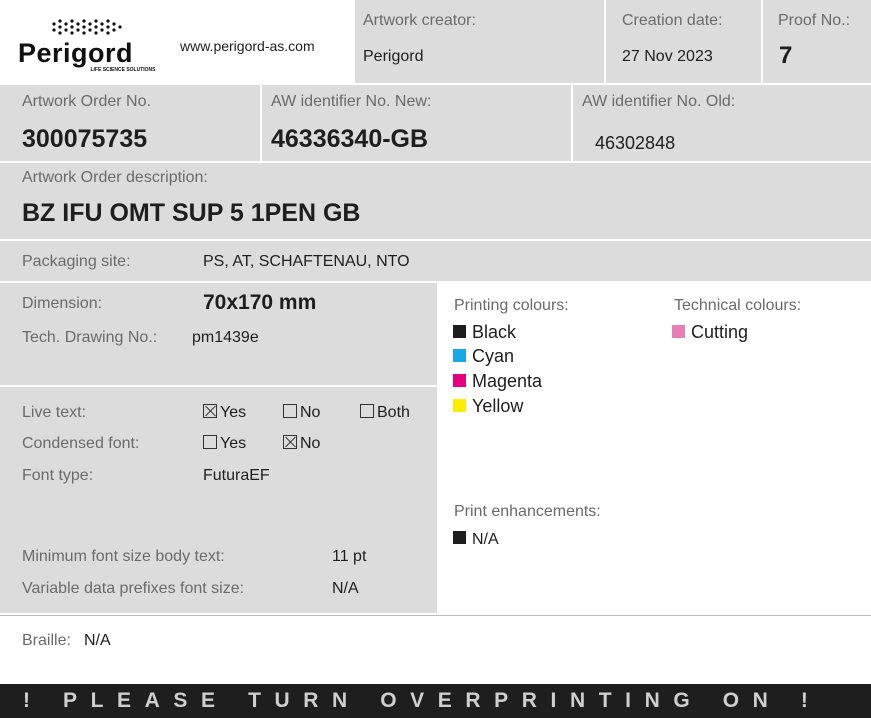 The height and width of the screenshot is (718, 871). Describe the element at coordinates (54, 412) in the screenshot. I see `live-text-label: Live text:` at that location.